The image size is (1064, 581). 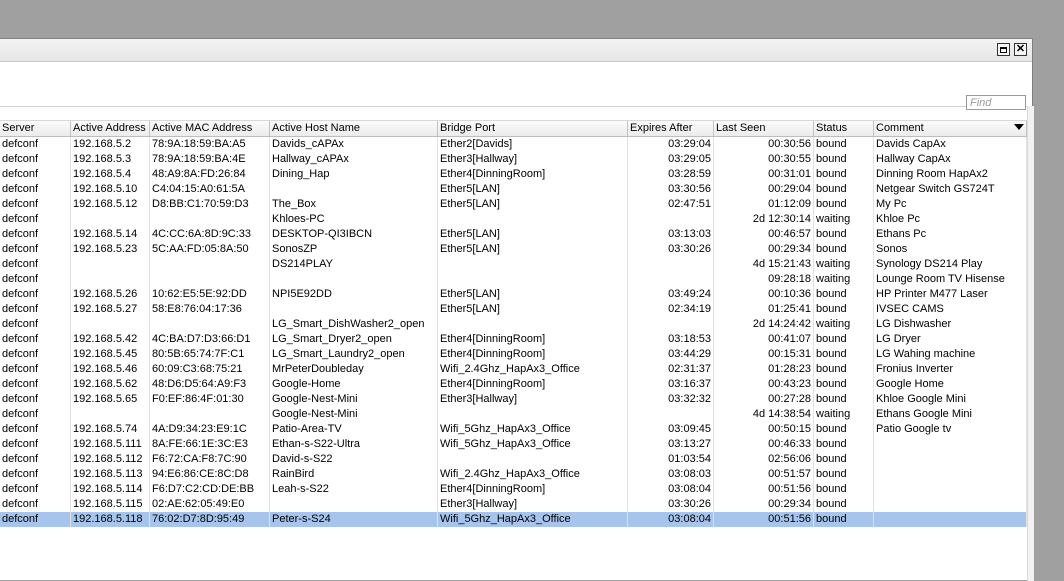 What do you see at coordinates (764, 459) in the screenshot?
I see `cell-seen: 02:56:06` at bounding box center [764, 459].